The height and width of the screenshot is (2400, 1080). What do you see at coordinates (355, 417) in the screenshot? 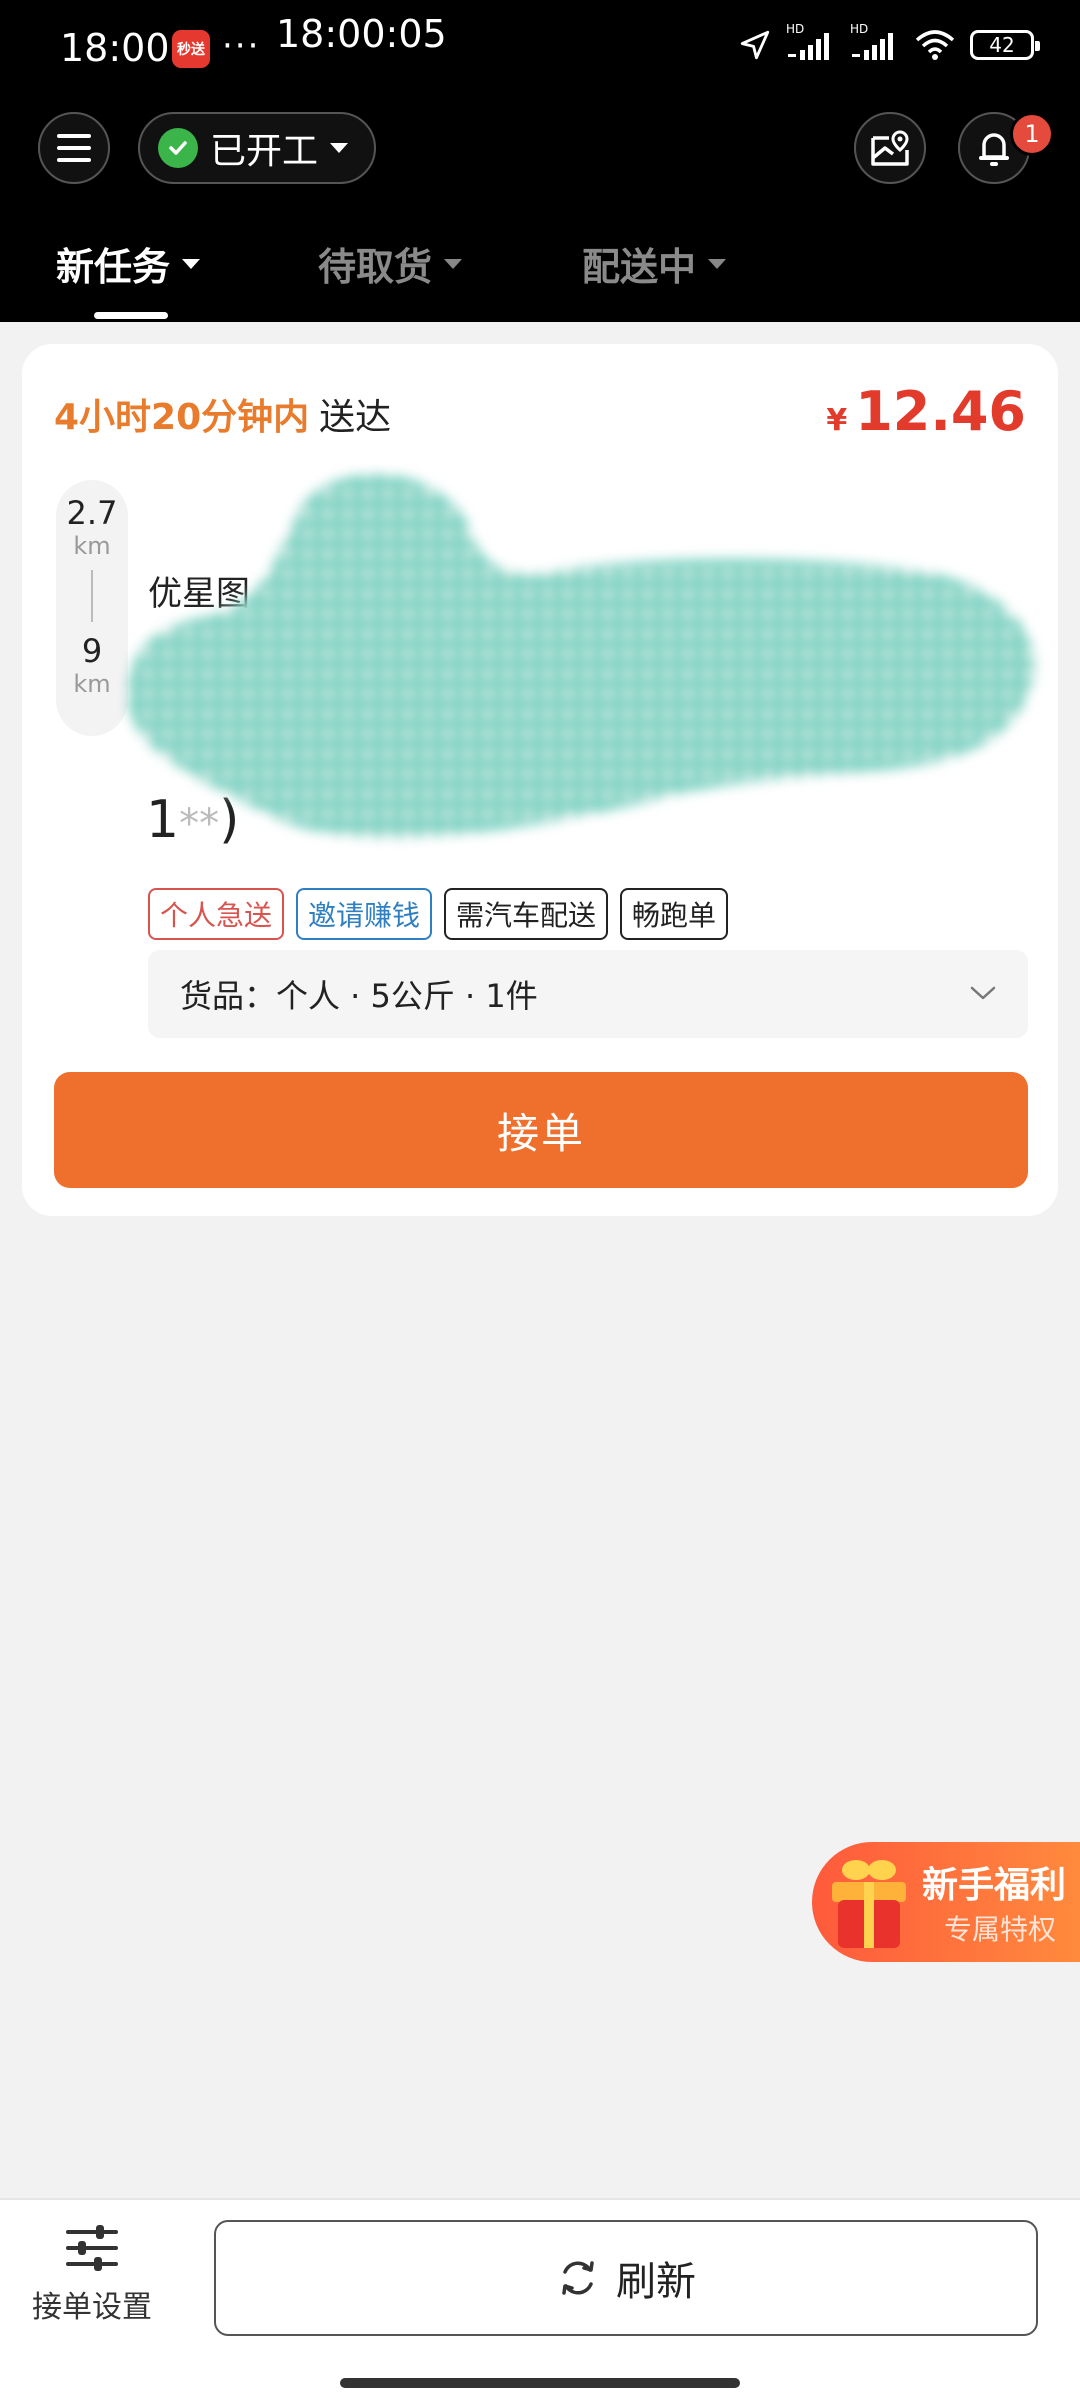
I see `eta-label: 送达` at bounding box center [355, 417].